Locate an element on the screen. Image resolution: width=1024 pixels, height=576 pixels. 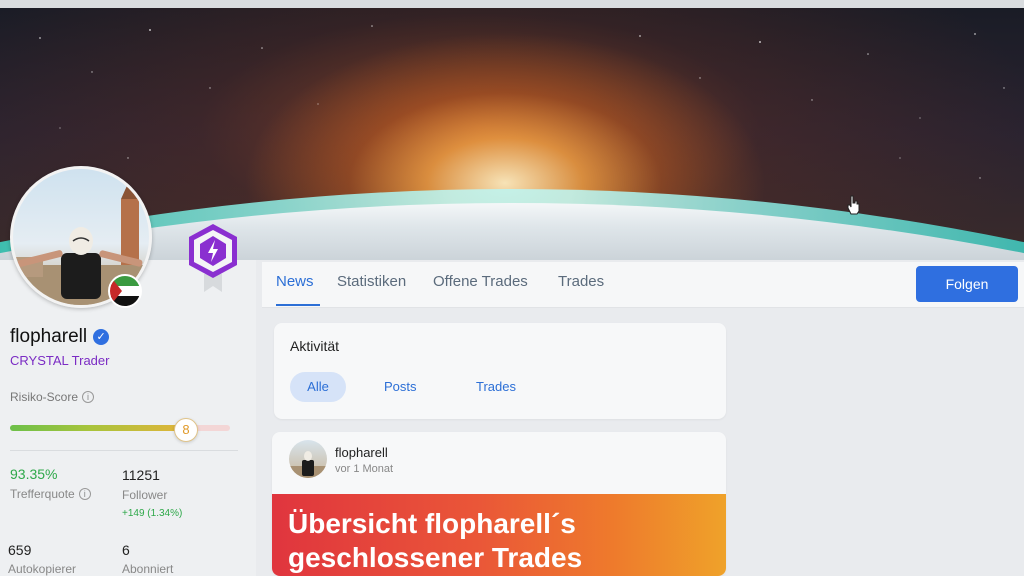
post-banner-line-1: Übersicht flopharell´s is located at coordinates (432, 523).